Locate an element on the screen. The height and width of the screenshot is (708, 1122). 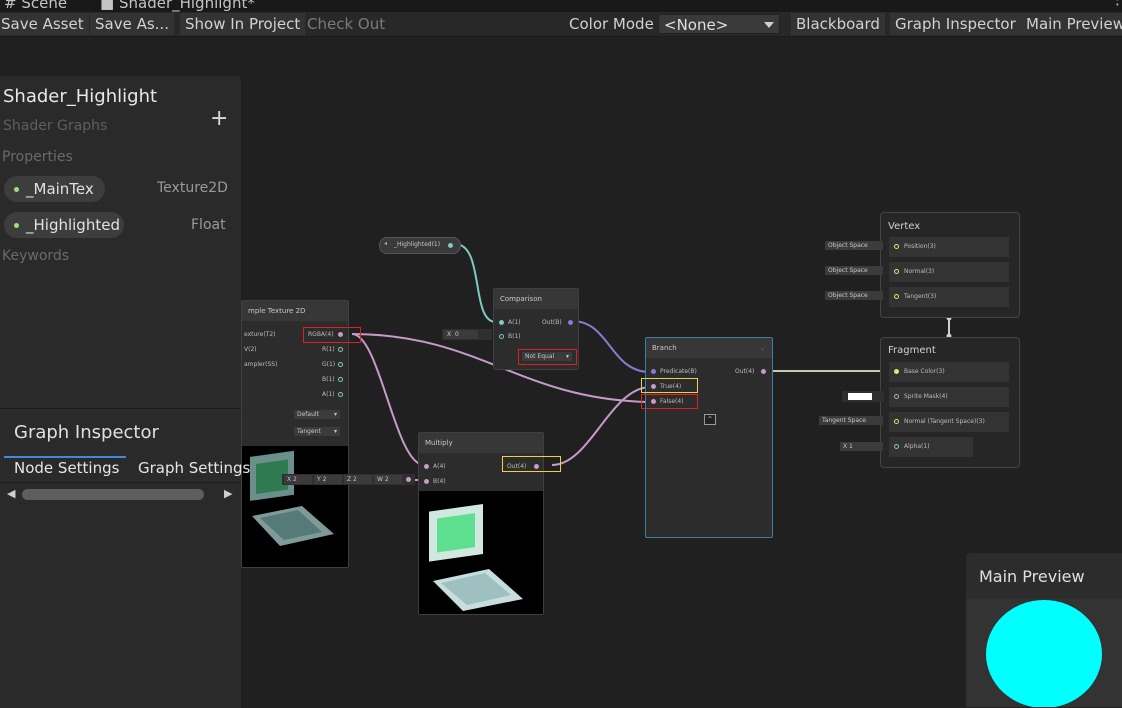
output-port-g is located at coordinates (340, 364).